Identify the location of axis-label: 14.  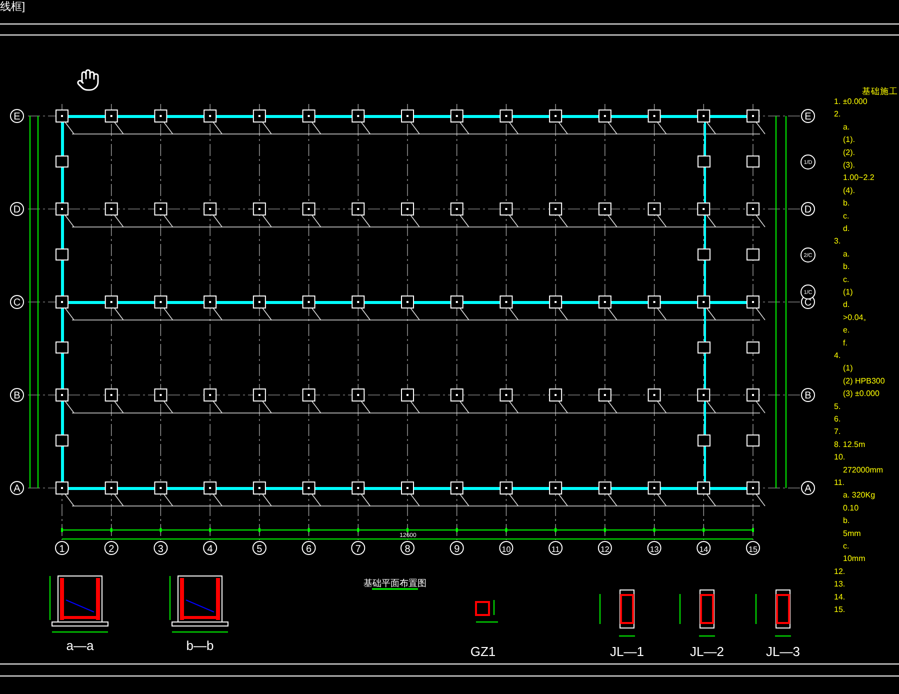
(703, 548).